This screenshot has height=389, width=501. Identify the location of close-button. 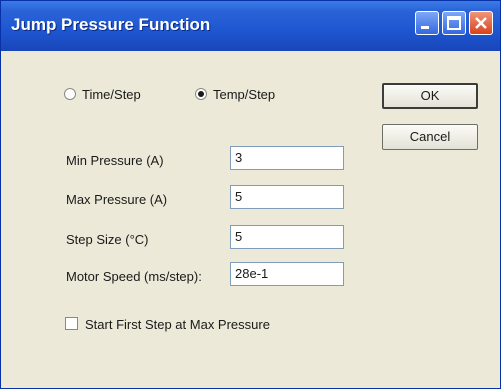
(481, 23).